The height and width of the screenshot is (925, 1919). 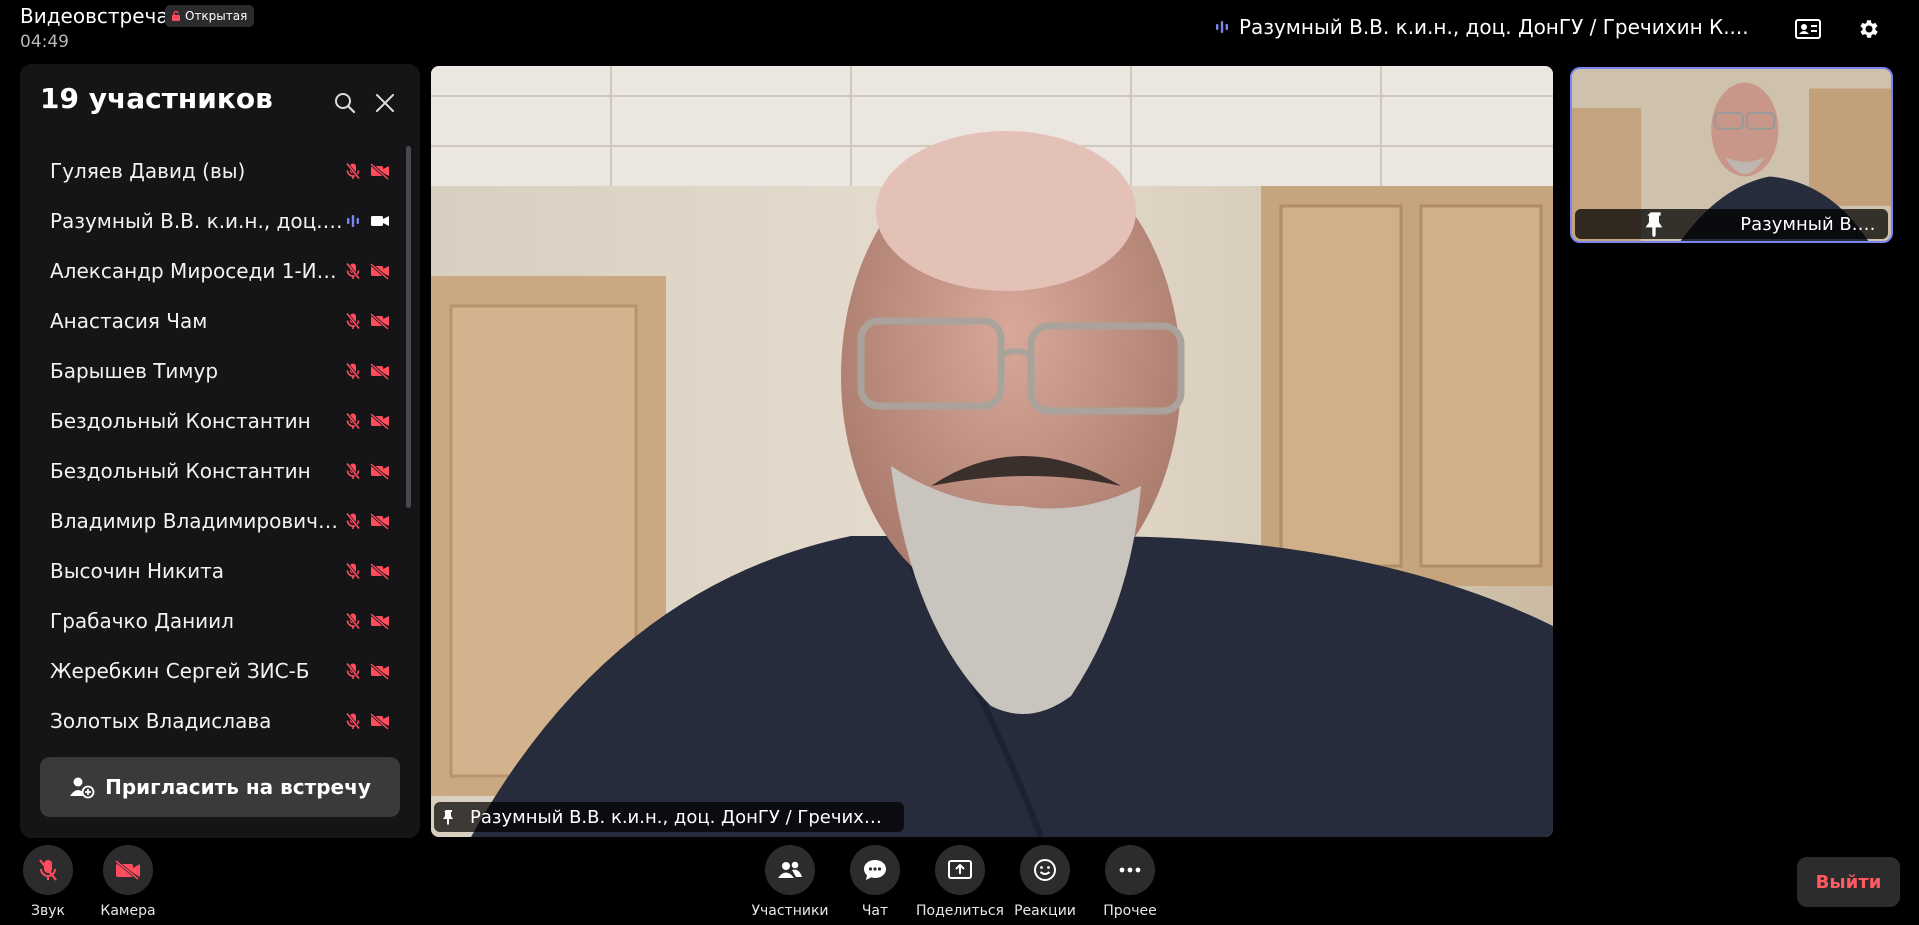 I want to click on exit-button: Выйти, so click(x=1848, y=882).